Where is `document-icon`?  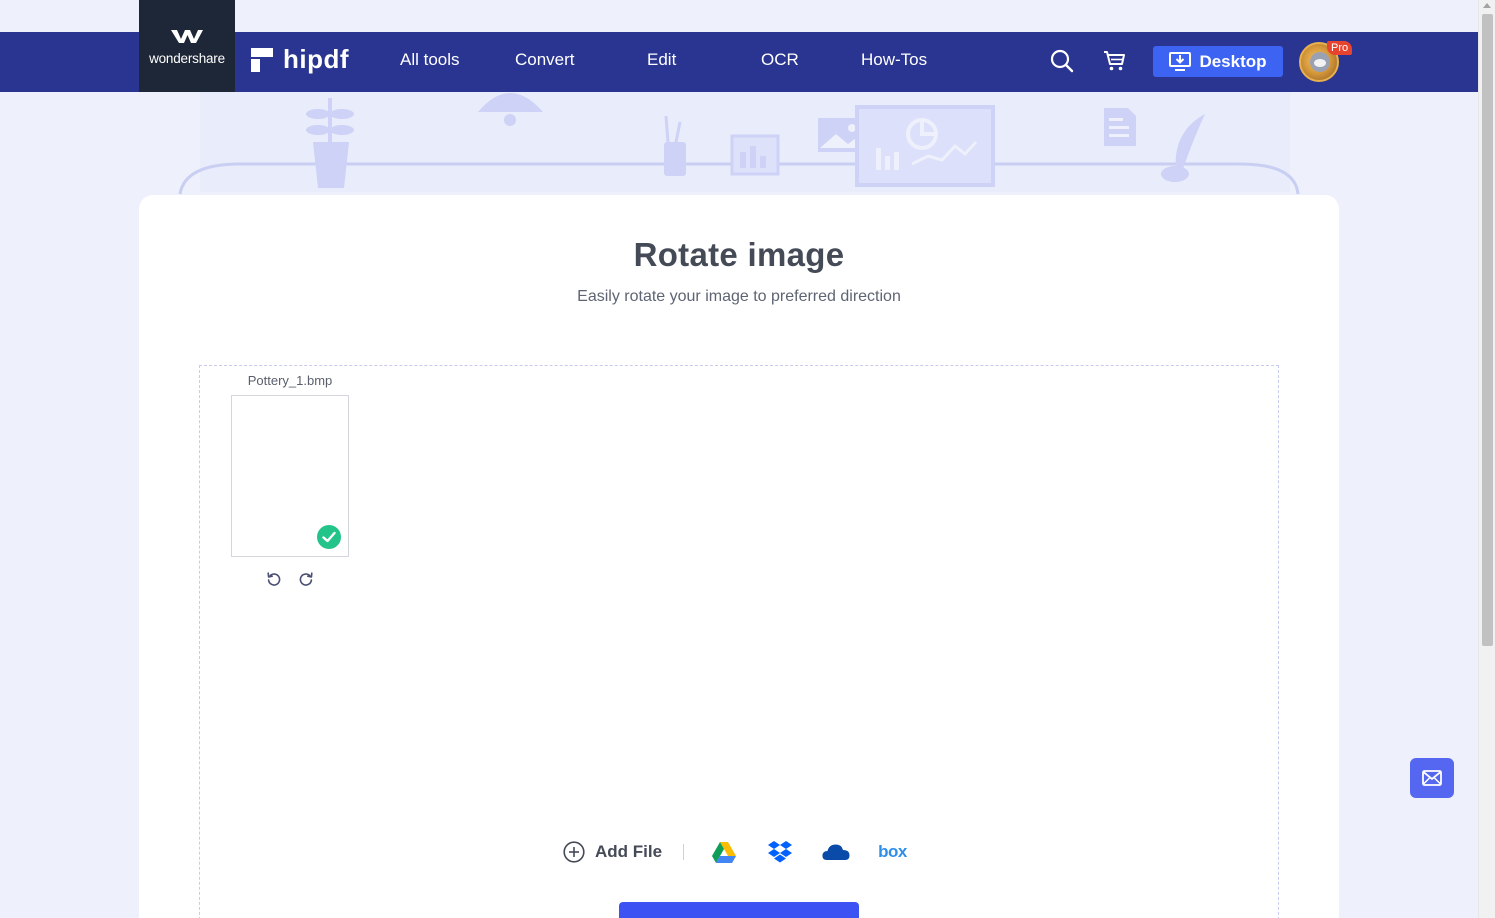 document-icon is located at coordinates (1120, 127).